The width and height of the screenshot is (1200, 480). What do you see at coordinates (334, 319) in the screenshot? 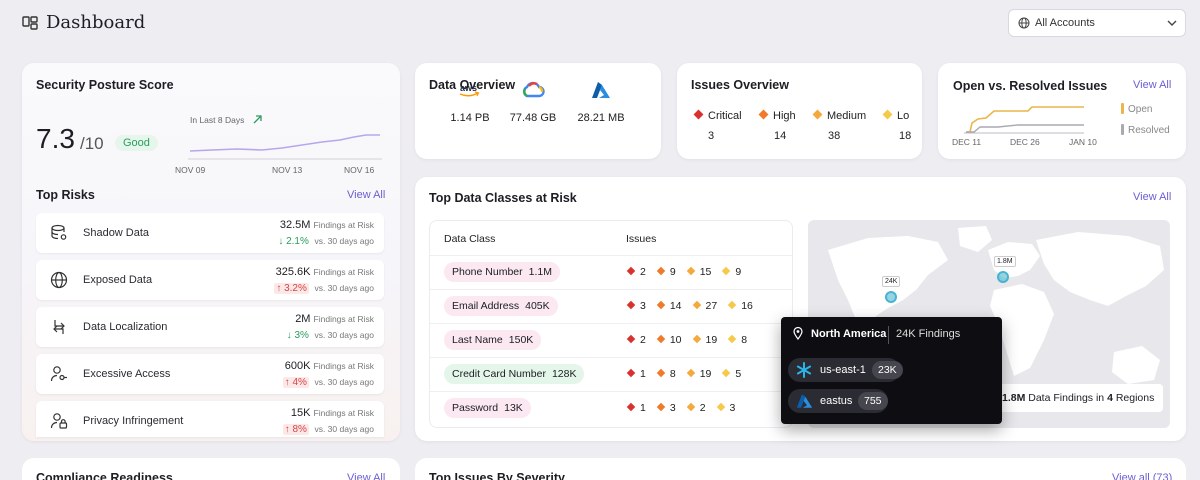
I see `risk-value: 2M Findings at Risk` at bounding box center [334, 319].